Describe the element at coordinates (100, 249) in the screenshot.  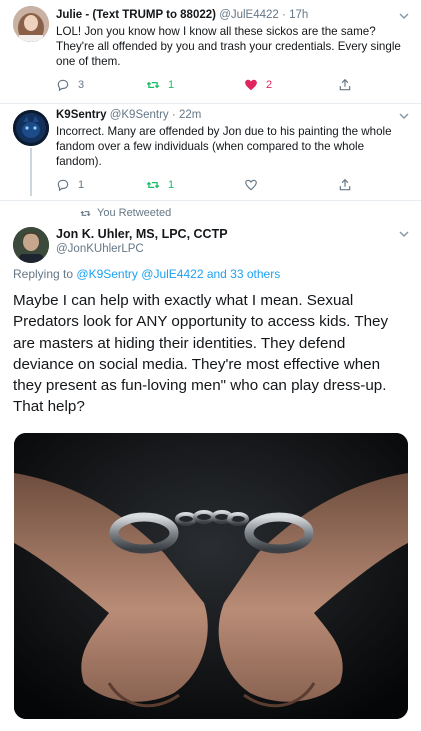
I see `handle: @JonKUhlerLPC` at that location.